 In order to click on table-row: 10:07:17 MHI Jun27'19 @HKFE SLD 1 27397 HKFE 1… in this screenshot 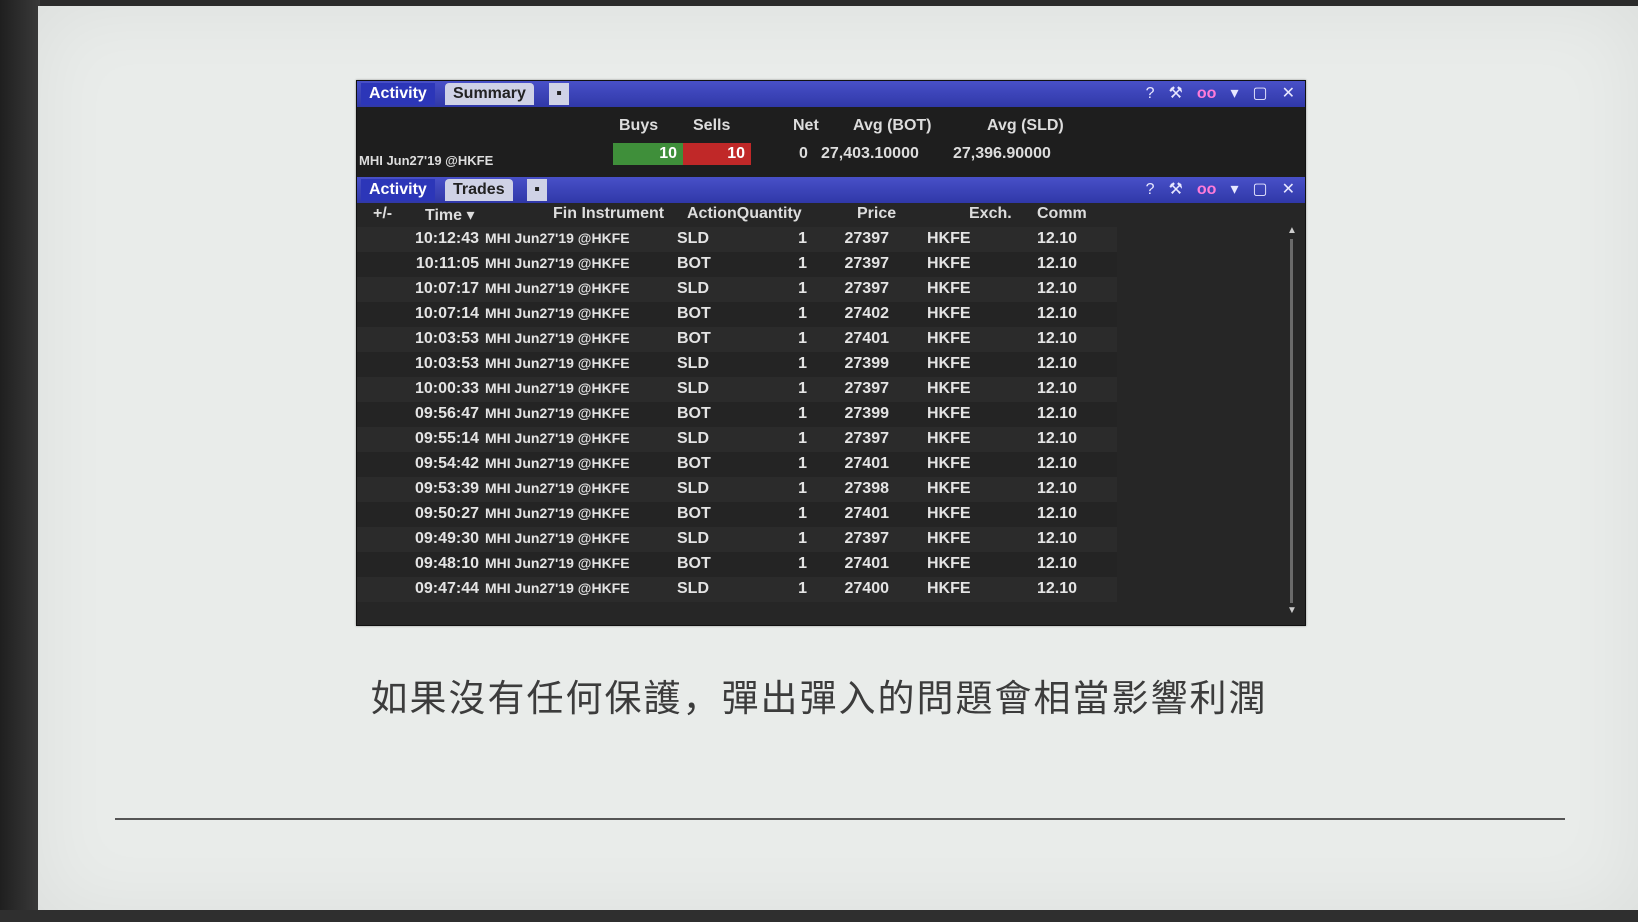, I will do `click(737, 289)`.